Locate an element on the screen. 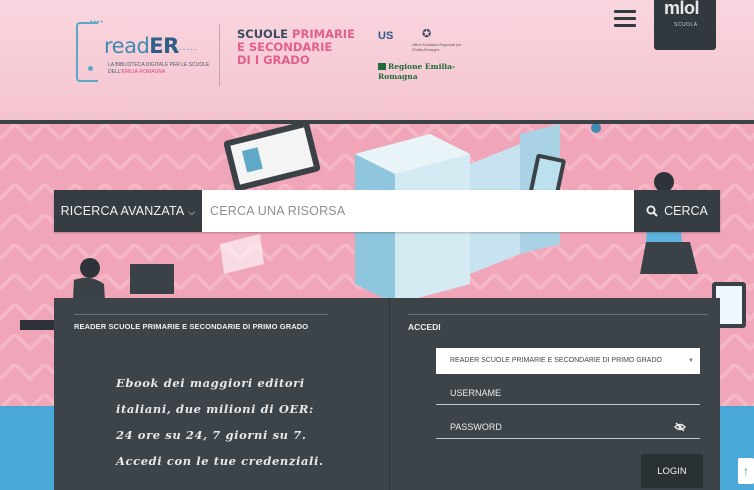 Image resolution: width=754 pixels, height=490 pixels. select-caret-icon: ▼ is located at coordinates (691, 361).